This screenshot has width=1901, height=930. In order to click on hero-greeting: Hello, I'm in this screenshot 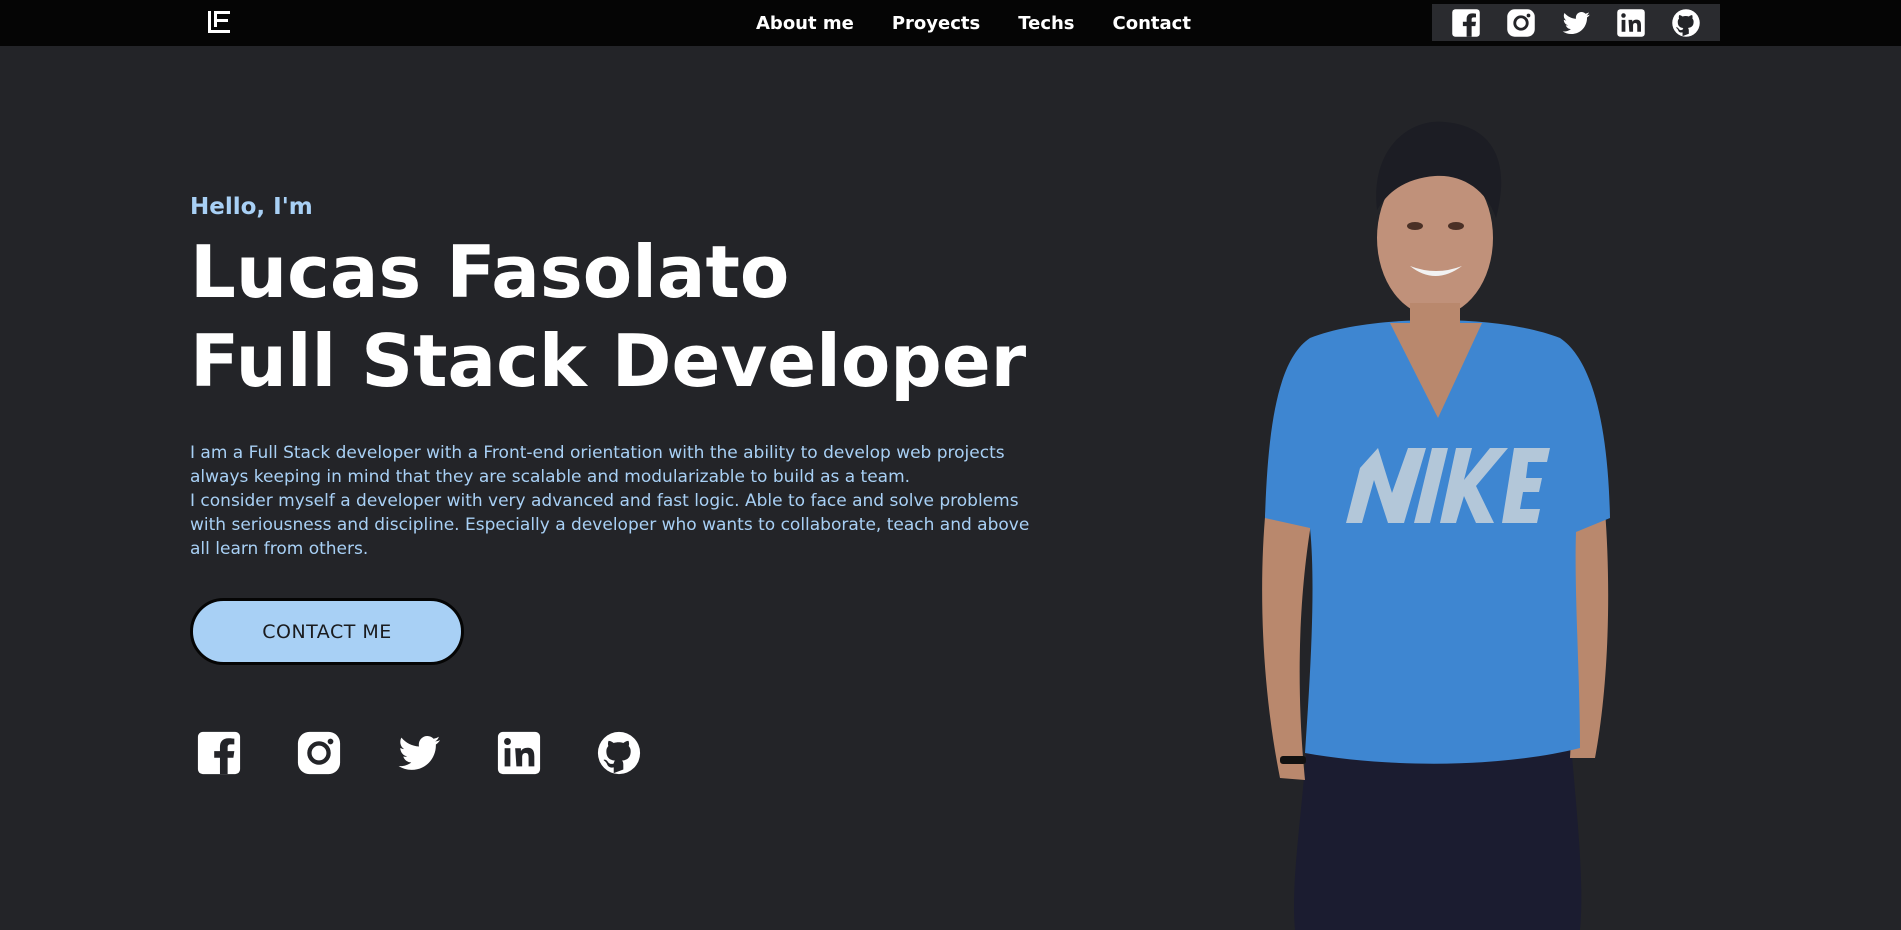, I will do `click(251, 207)`.